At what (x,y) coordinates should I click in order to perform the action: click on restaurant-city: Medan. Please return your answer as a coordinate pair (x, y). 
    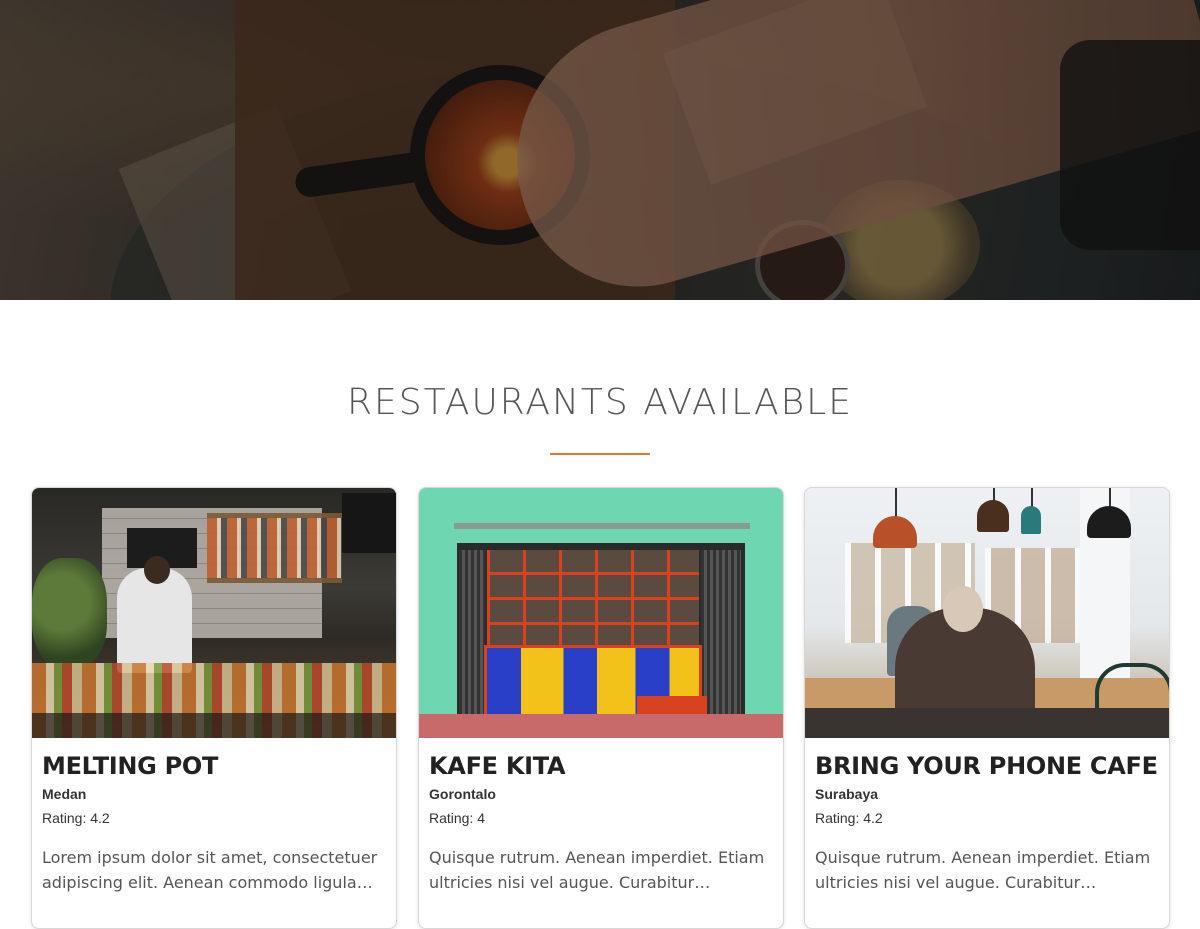
    Looking at the image, I should click on (64, 794).